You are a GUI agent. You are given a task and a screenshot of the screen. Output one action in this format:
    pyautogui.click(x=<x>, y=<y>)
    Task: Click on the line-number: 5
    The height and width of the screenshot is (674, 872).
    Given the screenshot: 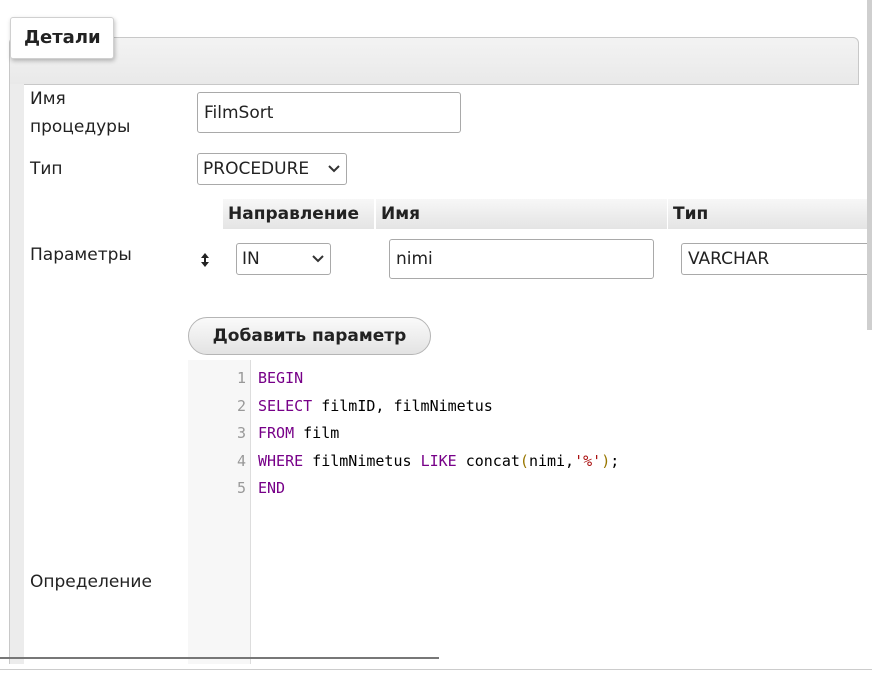 What is the action you would take?
    pyautogui.click(x=241, y=488)
    